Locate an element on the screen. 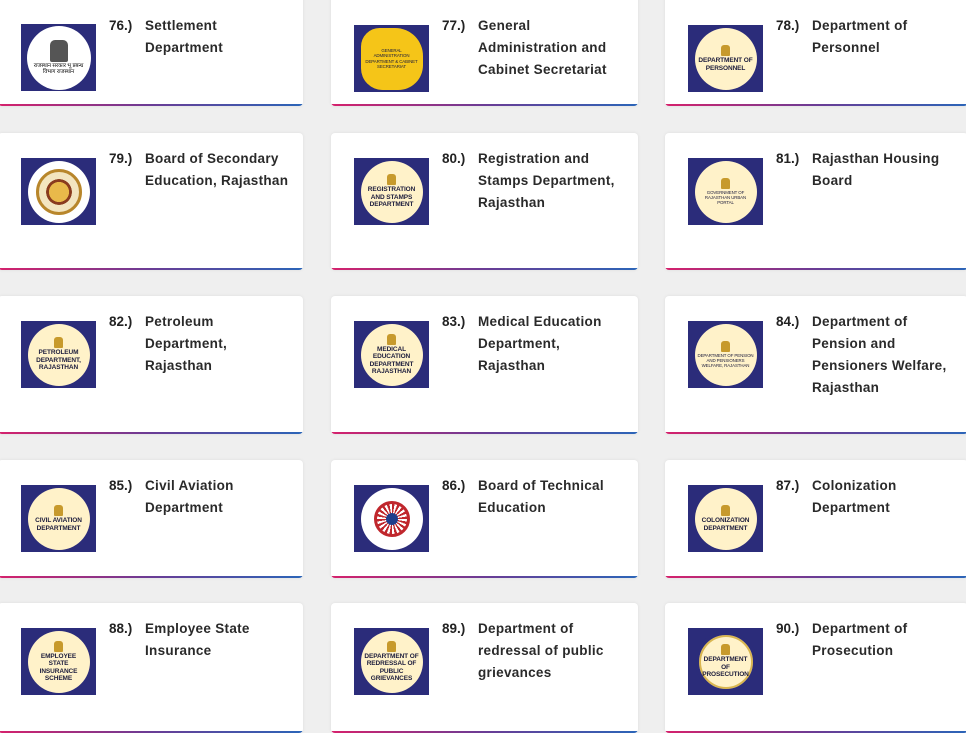 This screenshot has width=966, height=733. department-name: Settlement Department is located at coordinates (220, 37).